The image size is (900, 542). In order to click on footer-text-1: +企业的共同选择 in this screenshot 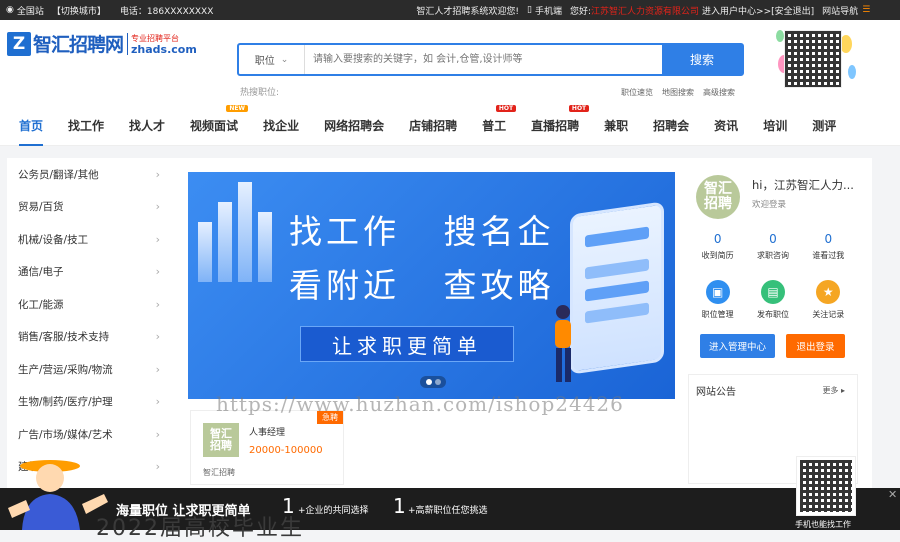, I will do `click(333, 511)`.